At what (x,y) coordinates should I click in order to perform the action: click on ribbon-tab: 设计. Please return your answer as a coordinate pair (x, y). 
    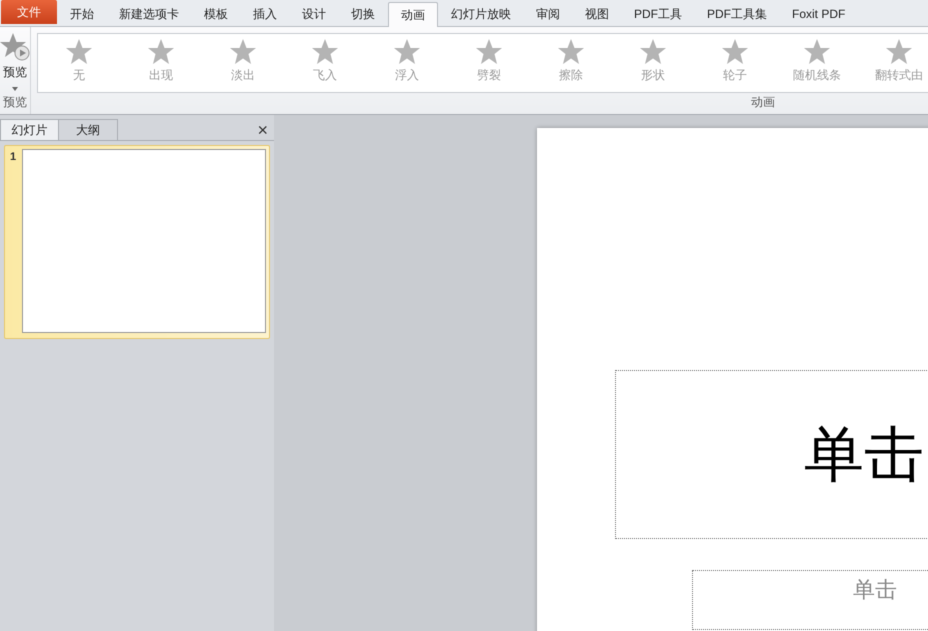
    Looking at the image, I should click on (314, 13).